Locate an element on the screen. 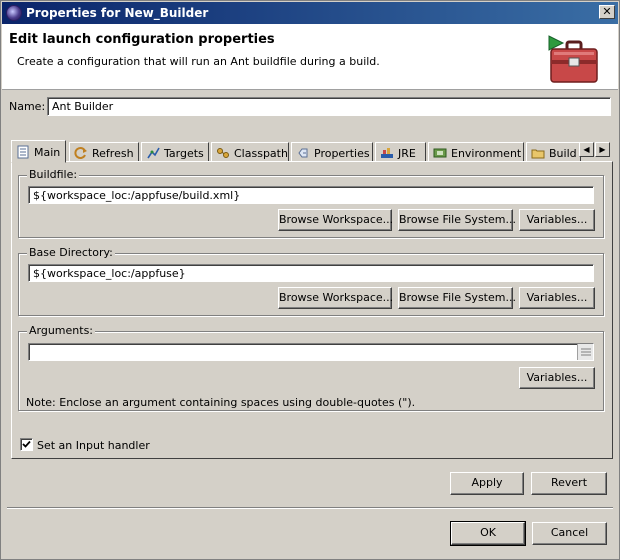 This screenshot has height=560, width=620. tab-environment: Environment is located at coordinates (476, 152).